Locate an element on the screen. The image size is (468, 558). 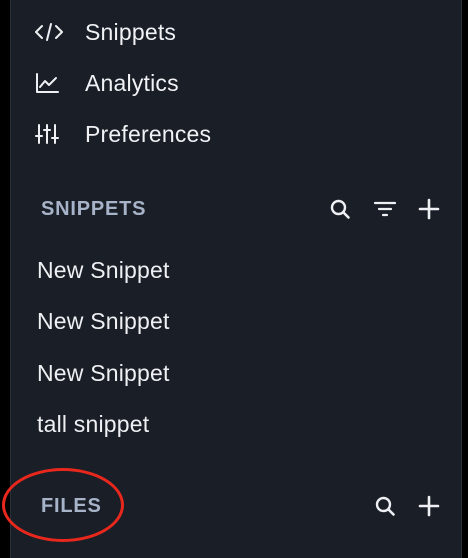
nav-item-snippets: Snippets is located at coordinates (105, 32).